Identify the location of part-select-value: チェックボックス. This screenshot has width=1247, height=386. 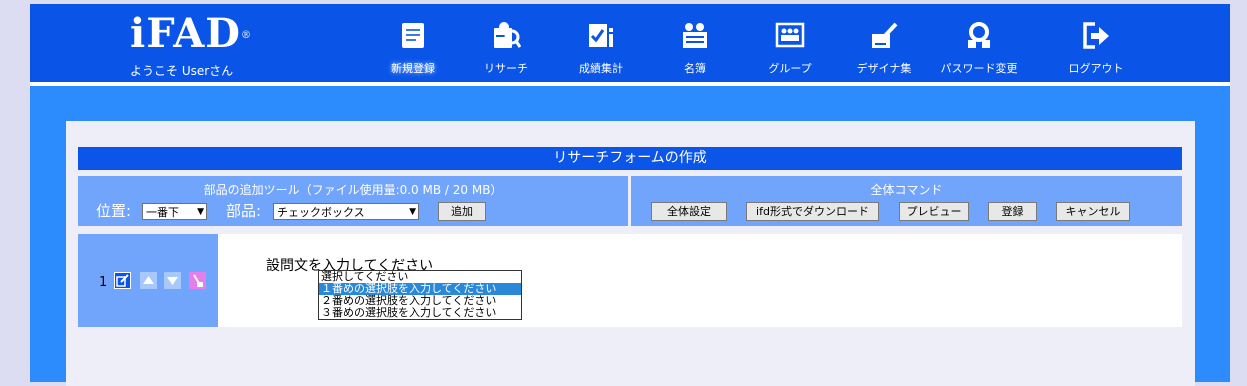
(321, 212).